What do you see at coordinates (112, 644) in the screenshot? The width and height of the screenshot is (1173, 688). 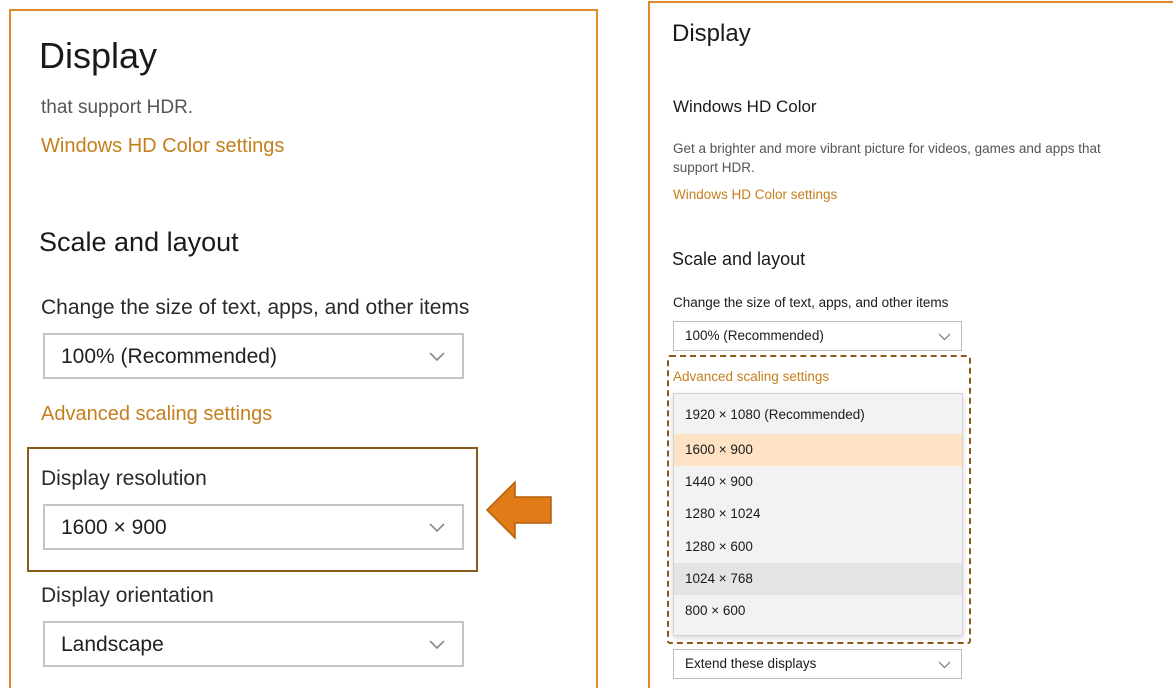 I see `orientation-dropdown-value: Landscape` at bounding box center [112, 644].